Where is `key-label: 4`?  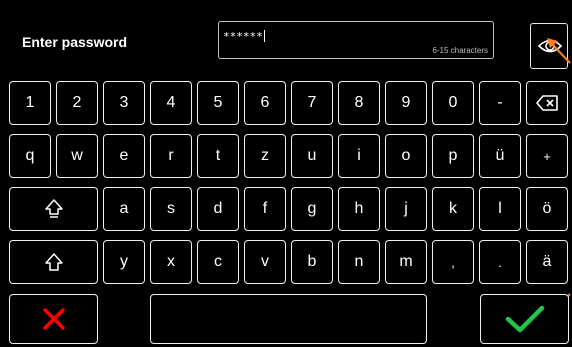 key-label: 4 is located at coordinates (171, 102).